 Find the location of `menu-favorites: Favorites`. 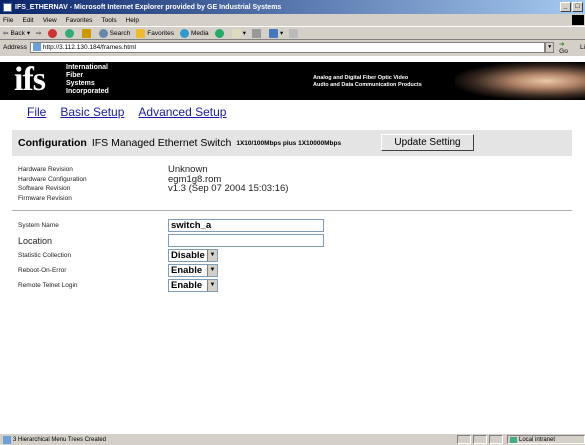

menu-favorites: Favorites is located at coordinates (79, 20).